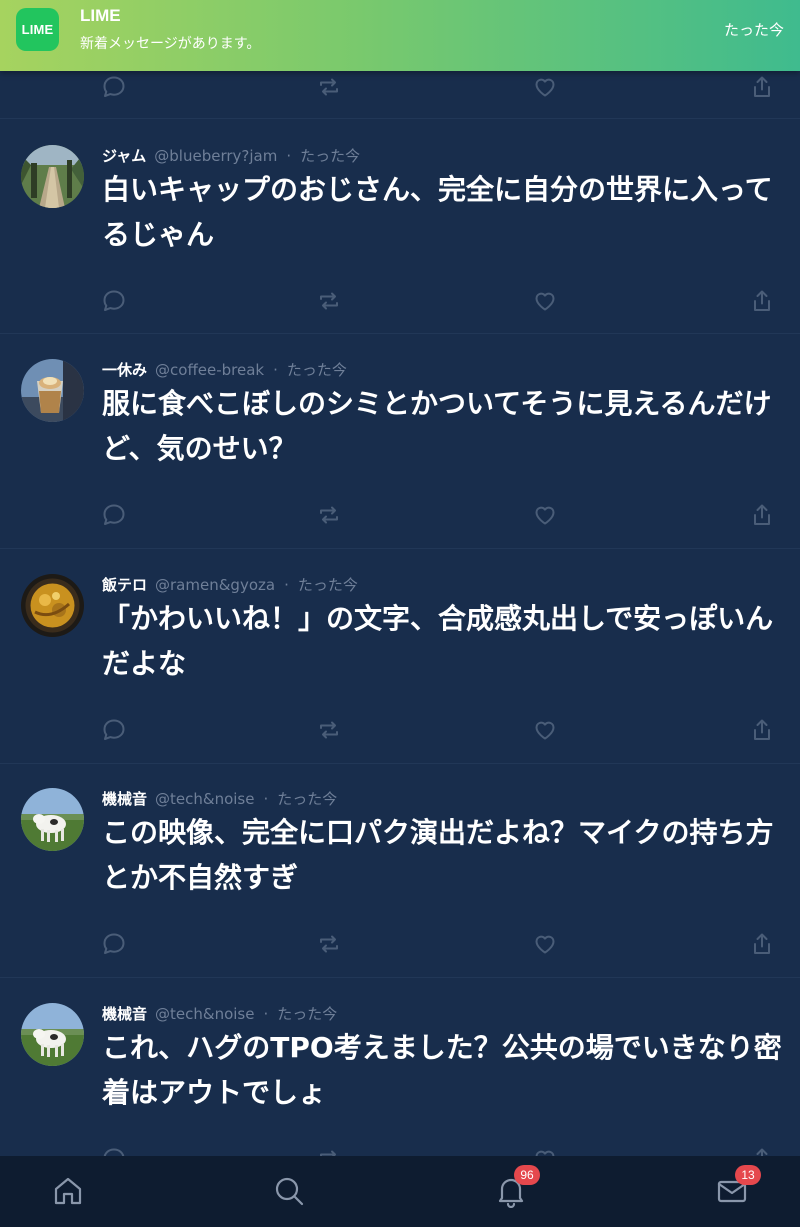 The image size is (800, 1227). Describe the element at coordinates (438, 641) in the screenshot. I see `post-text: 「かわいいね！」の文字、合成感丸出しで安っぽいんだよな` at that location.